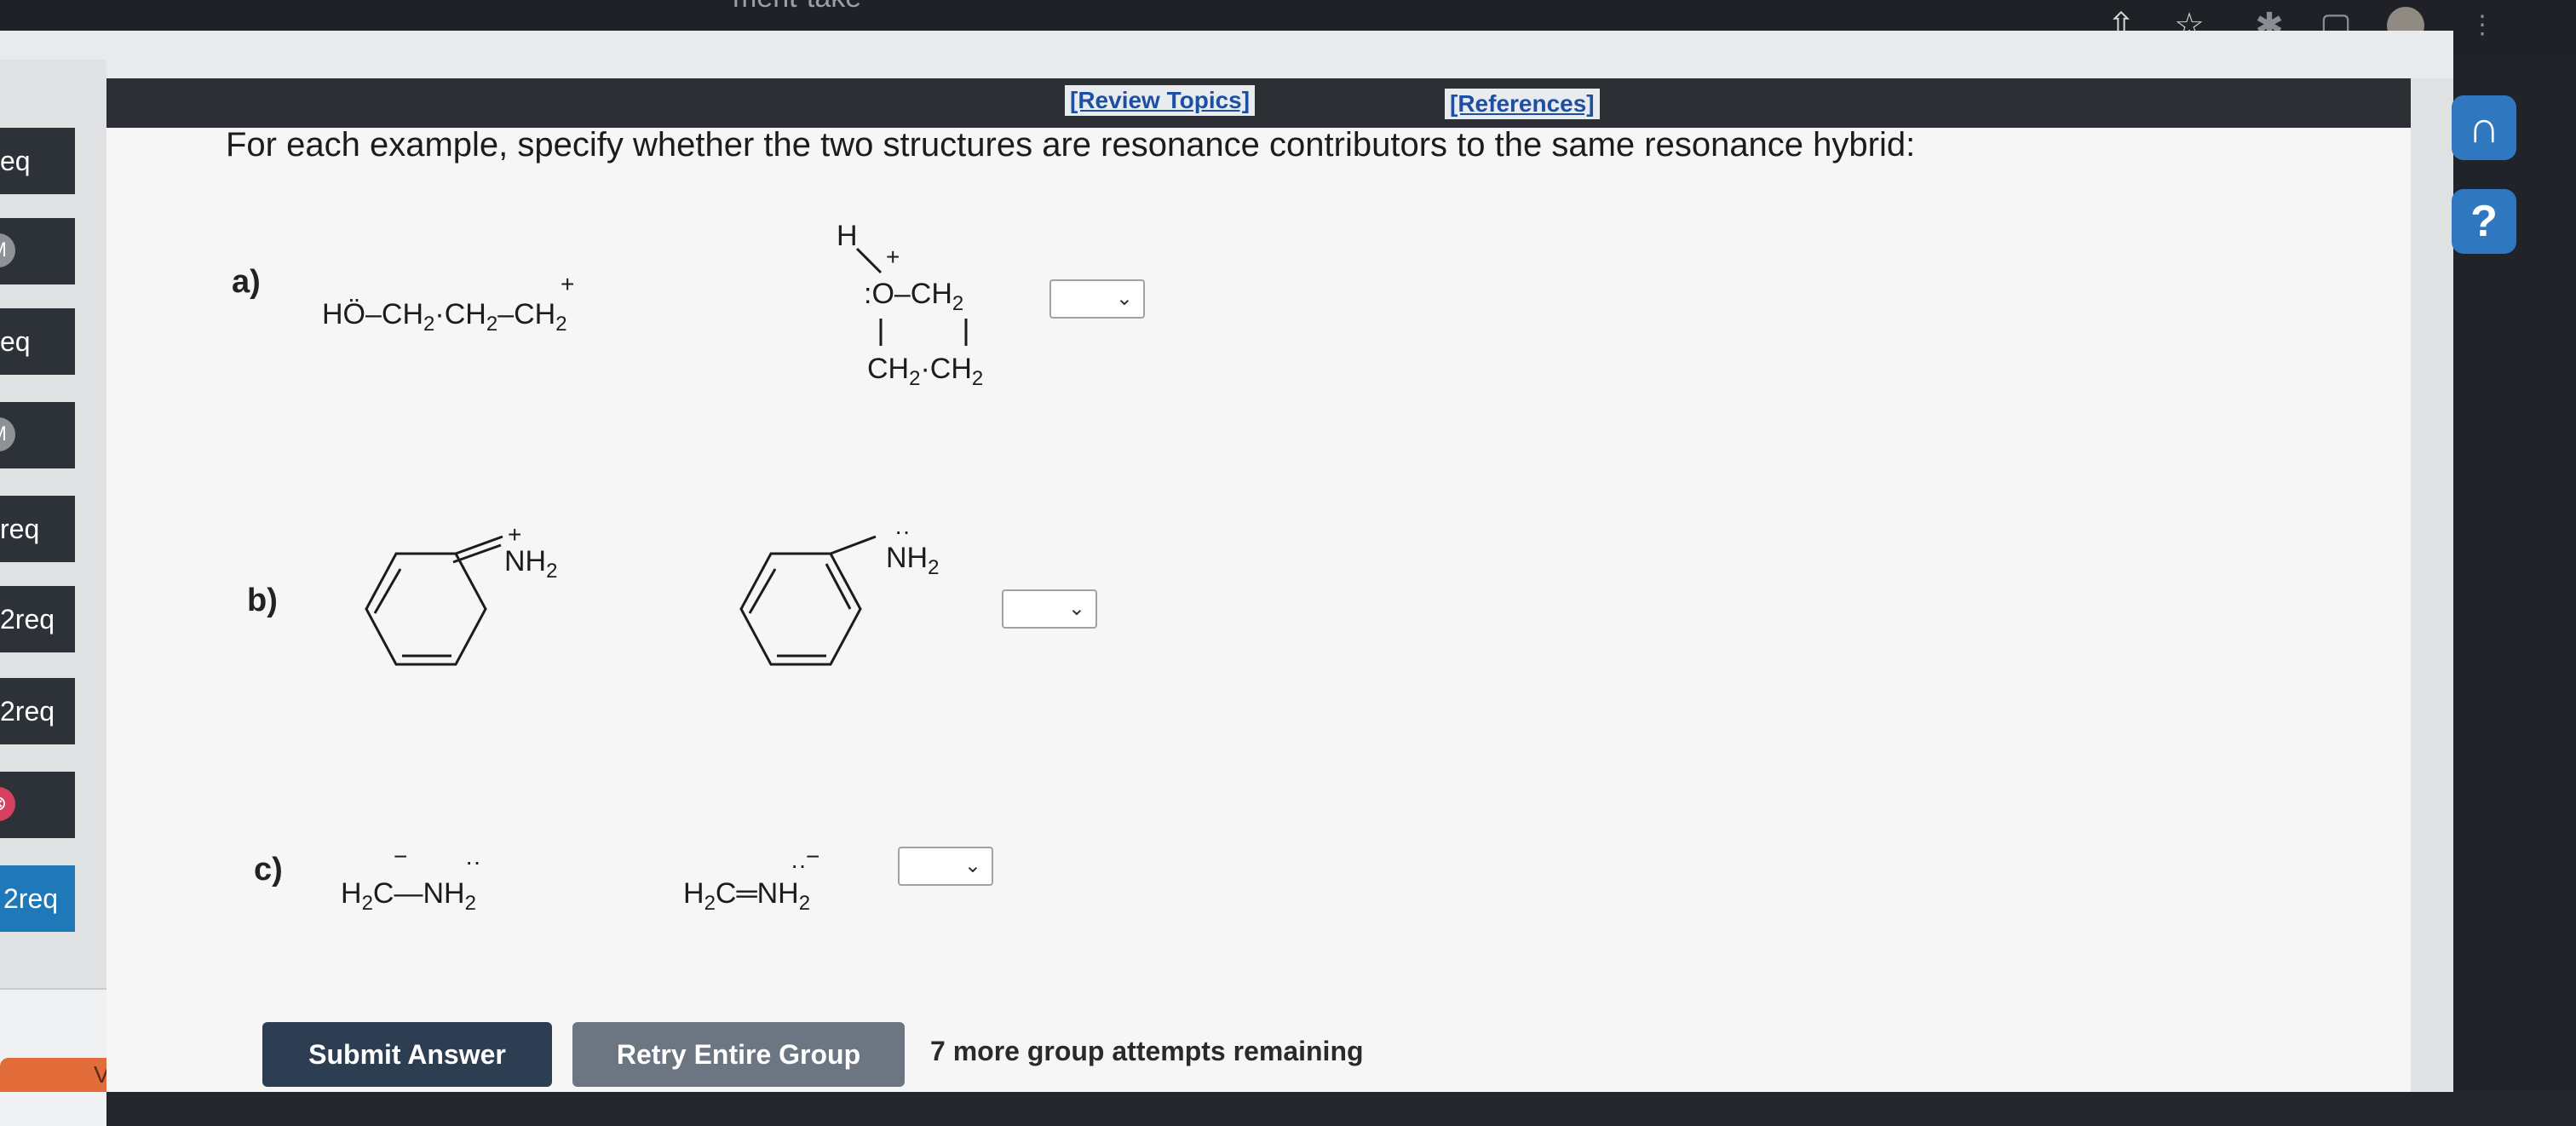 The image size is (2576, 1126). What do you see at coordinates (1522, 104) in the screenshot?
I see `references-link: [References]` at bounding box center [1522, 104].